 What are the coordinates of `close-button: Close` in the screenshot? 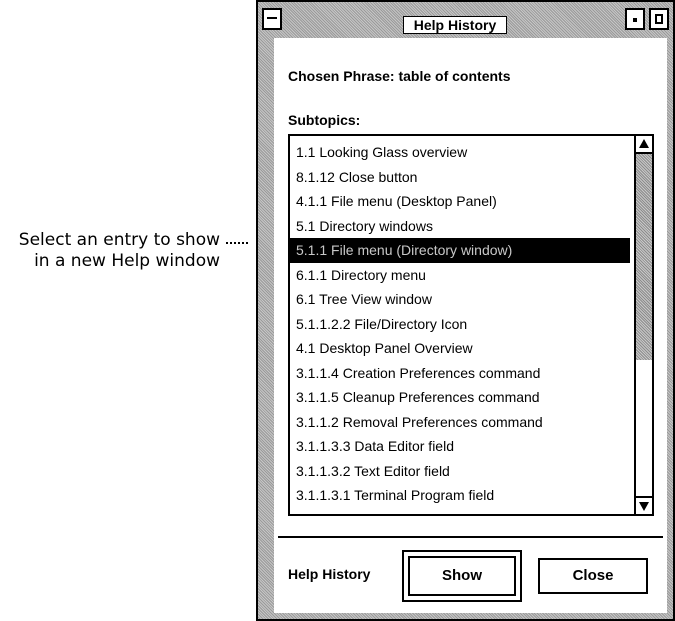 It's located at (593, 576).